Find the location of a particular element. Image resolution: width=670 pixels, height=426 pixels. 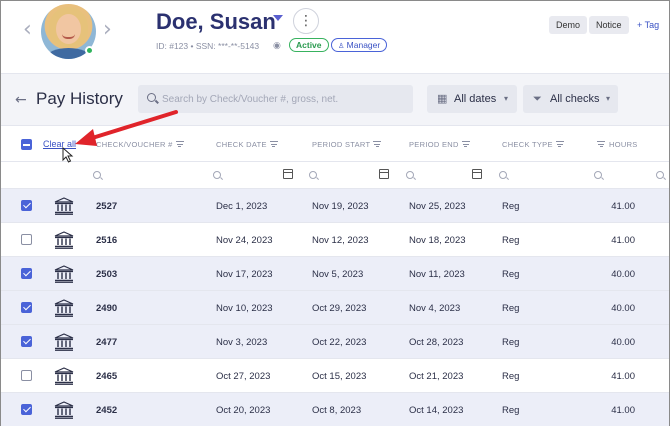

calendar-icon: ▦ is located at coordinates (442, 98).